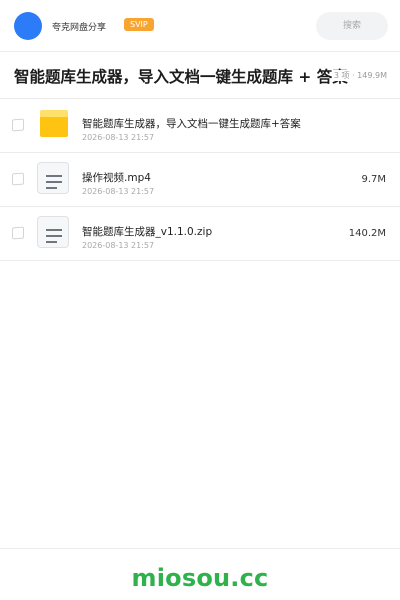  I want to click on svip-badge: SVIP, so click(139, 24).